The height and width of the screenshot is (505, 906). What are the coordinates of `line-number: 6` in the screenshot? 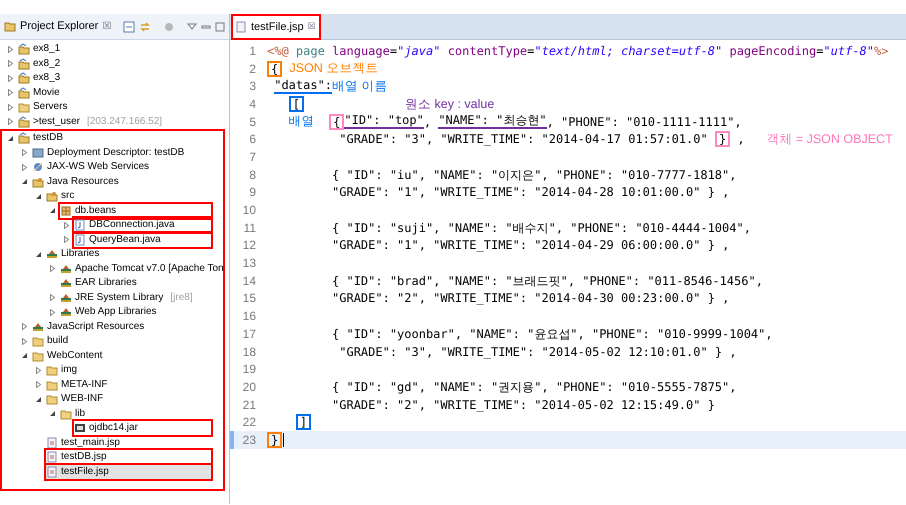 It's located at (252, 139).